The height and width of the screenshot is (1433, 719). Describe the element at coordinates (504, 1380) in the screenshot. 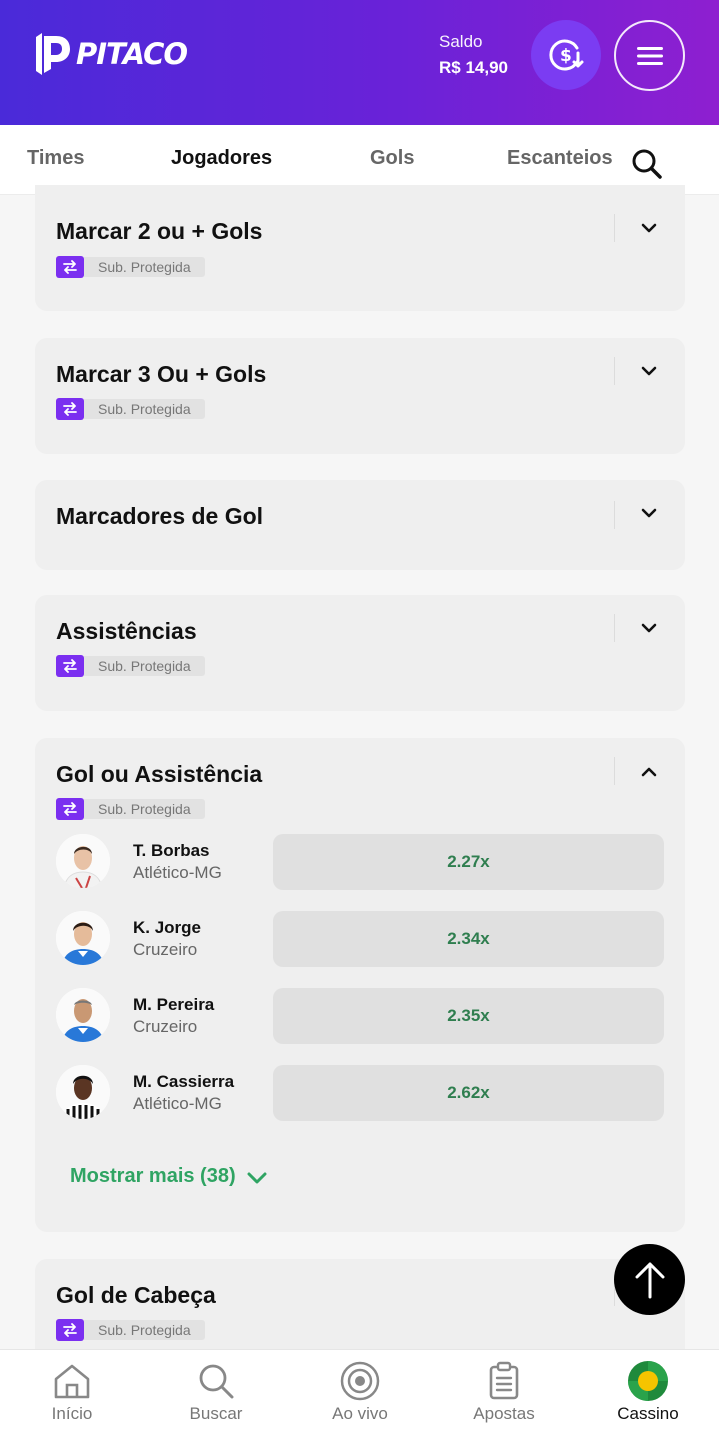

I see `clipboard-icon` at that location.